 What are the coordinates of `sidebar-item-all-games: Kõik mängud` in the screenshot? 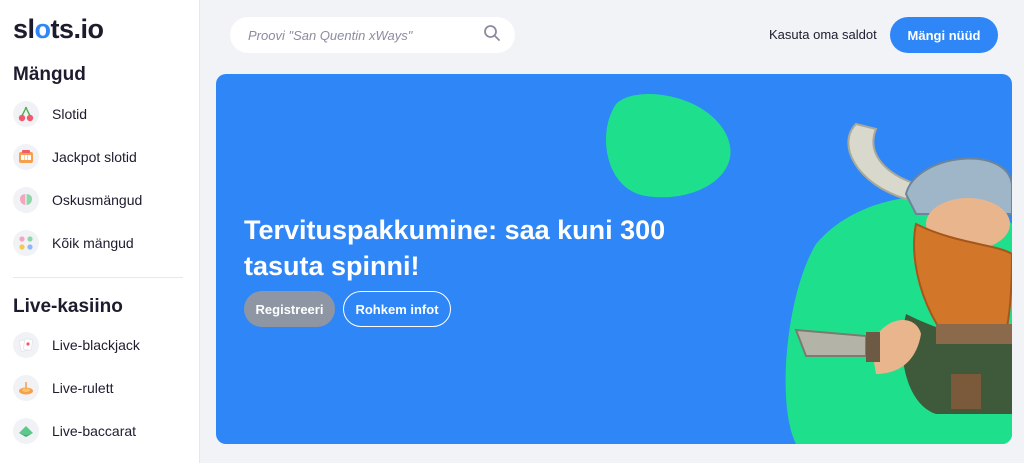 It's located at (100, 243).